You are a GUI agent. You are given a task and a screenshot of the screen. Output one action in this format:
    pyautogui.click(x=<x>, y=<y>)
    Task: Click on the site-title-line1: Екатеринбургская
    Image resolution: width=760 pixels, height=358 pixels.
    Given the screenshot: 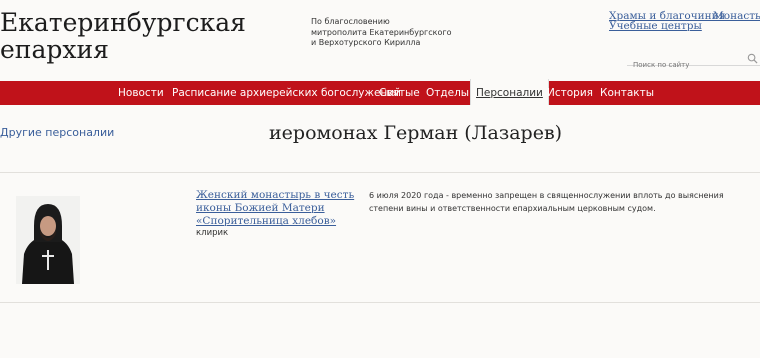 What is the action you would take?
    pyautogui.click(x=123, y=22)
    